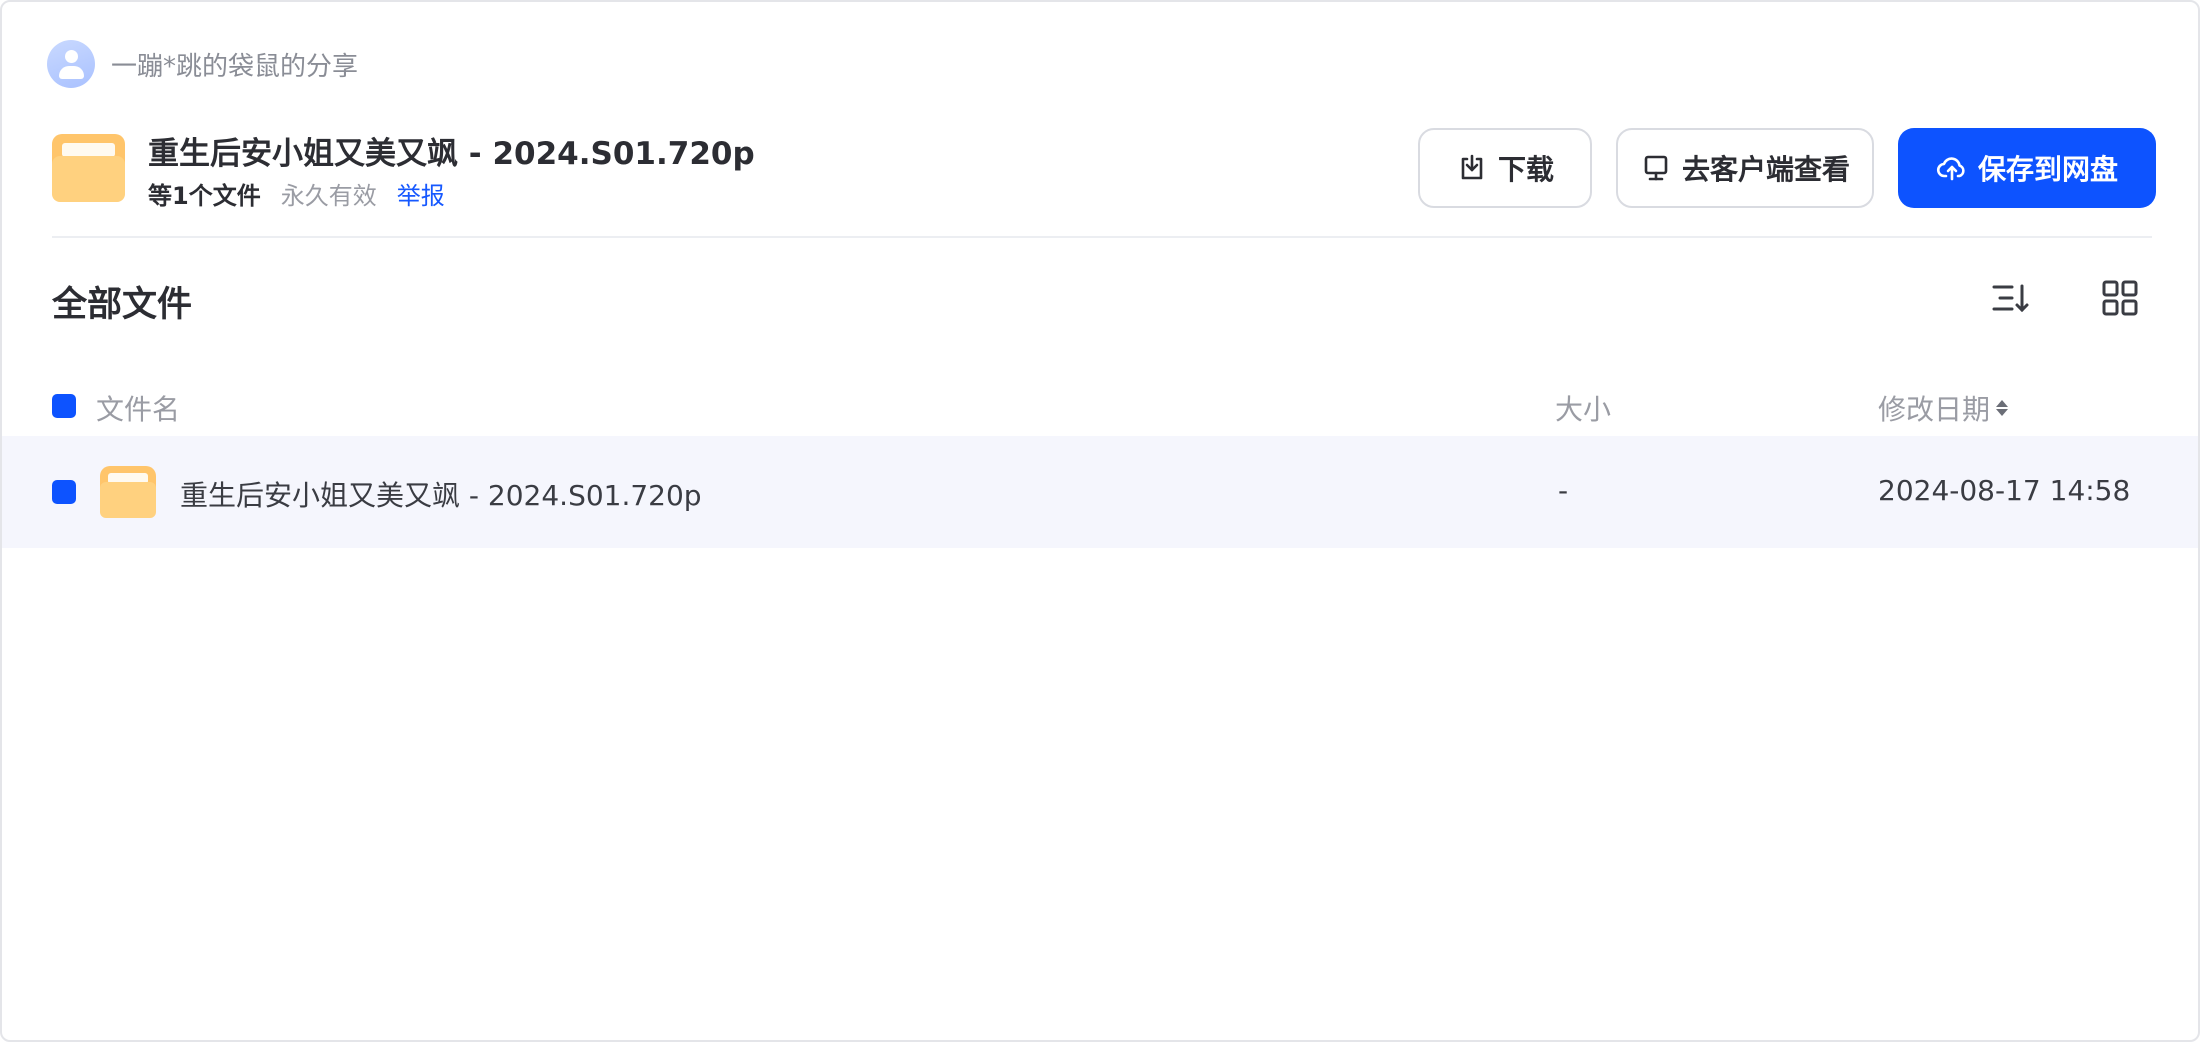 The height and width of the screenshot is (1042, 2200). I want to click on save-label: 保存到网盘, so click(2047, 169).